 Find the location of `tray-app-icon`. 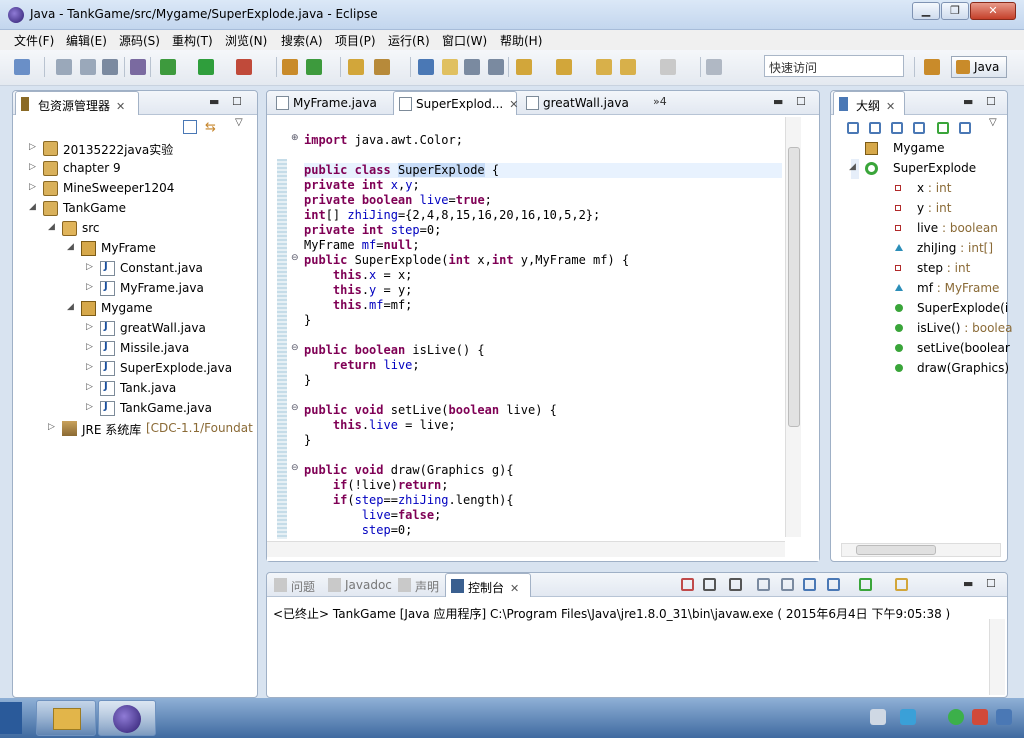

tray-app-icon is located at coordinates (980, 717).